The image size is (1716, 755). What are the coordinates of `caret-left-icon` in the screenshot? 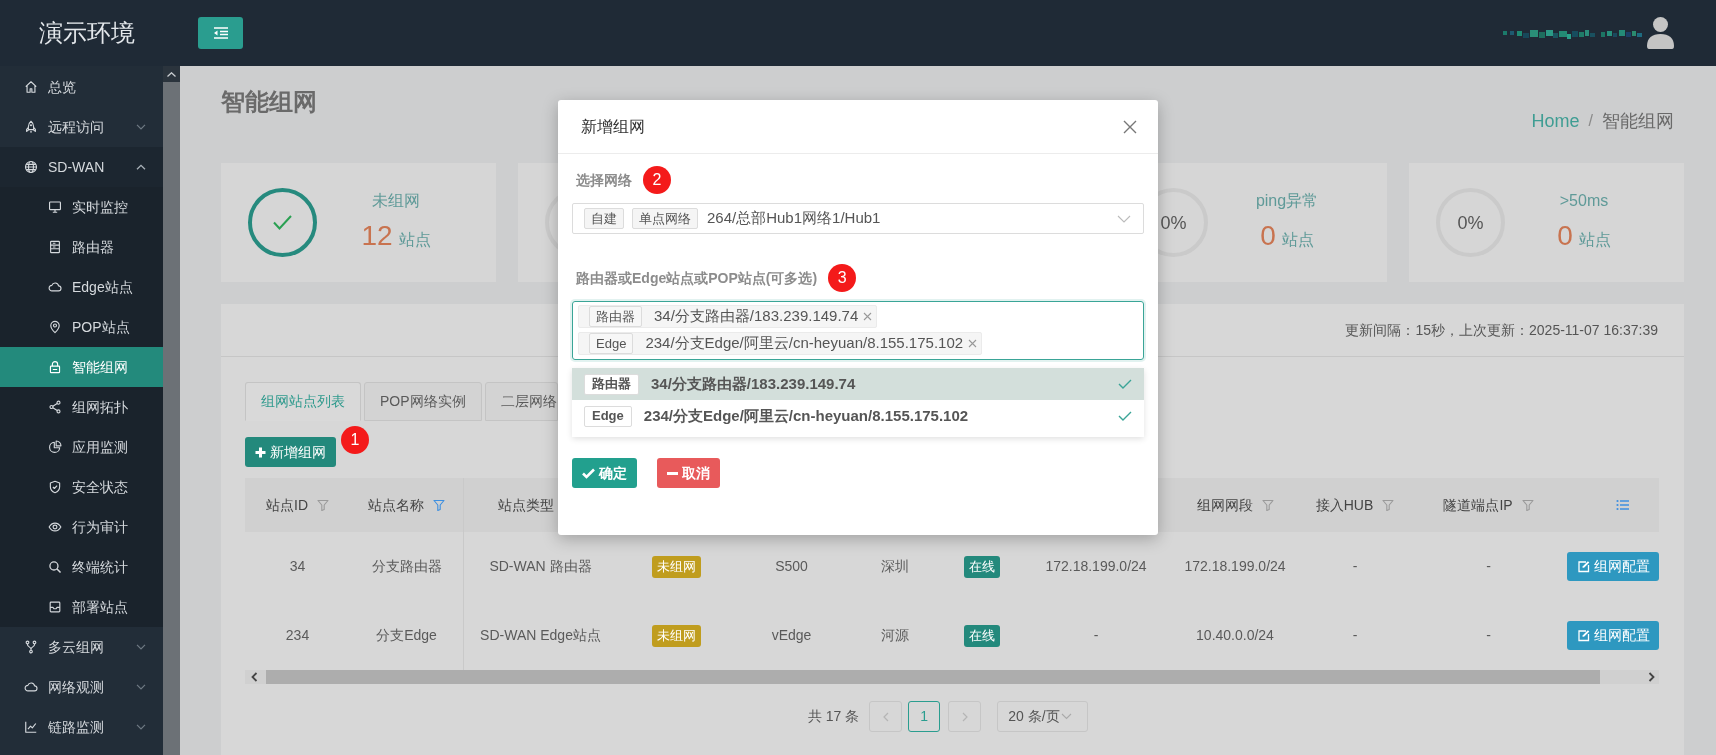 It's located at (254, 677).